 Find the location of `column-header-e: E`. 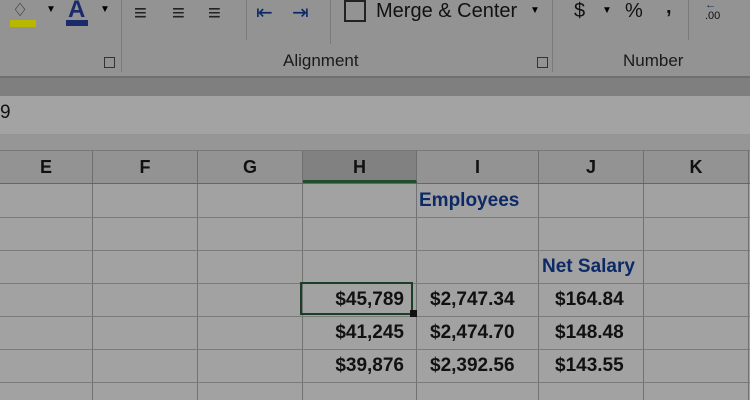

column-header-e: E is located at coordinates (46, 167).